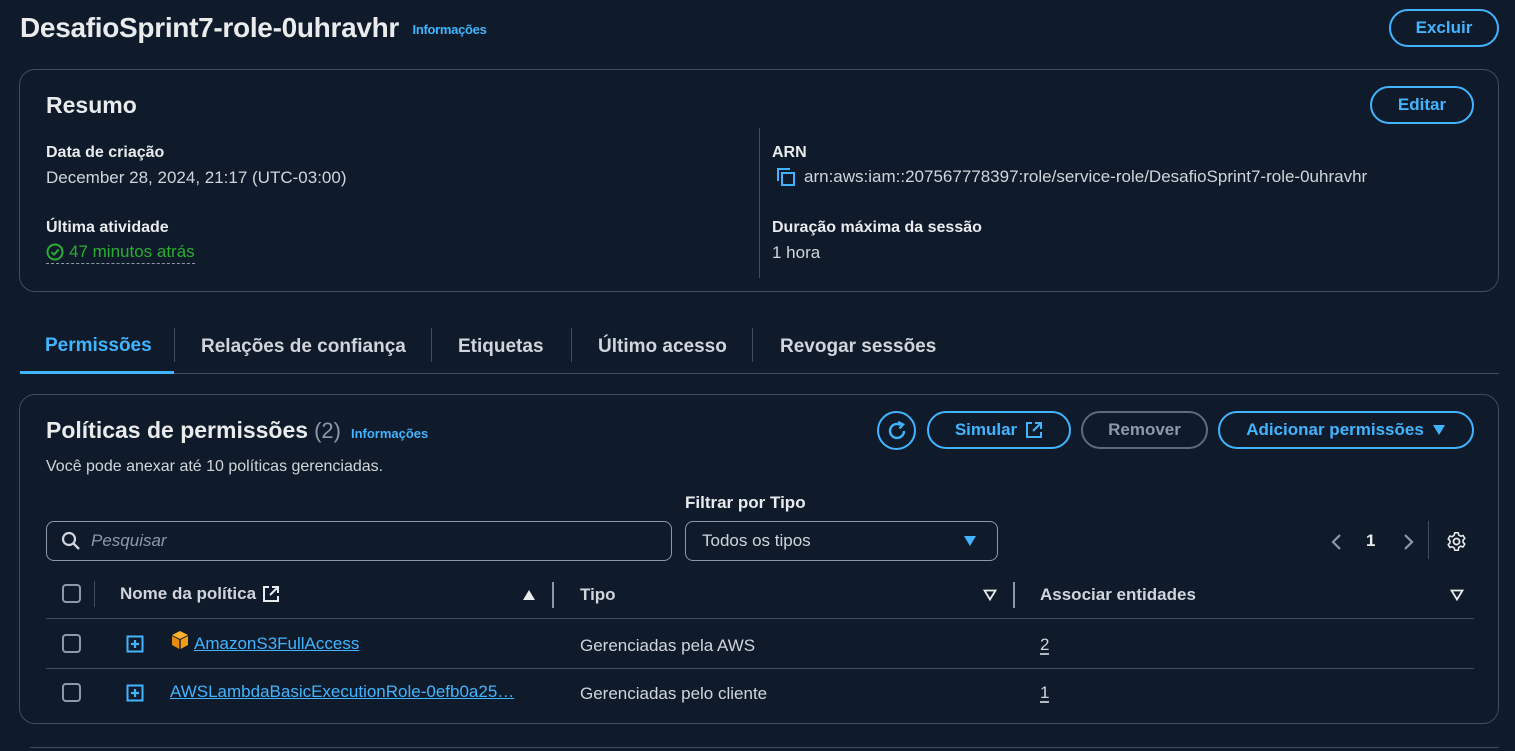 This screenshot has height=751, width=1515. Describe the element at coordinates (1044, 693) in the screenshot. I see `entities-count-link: 1` at that location.